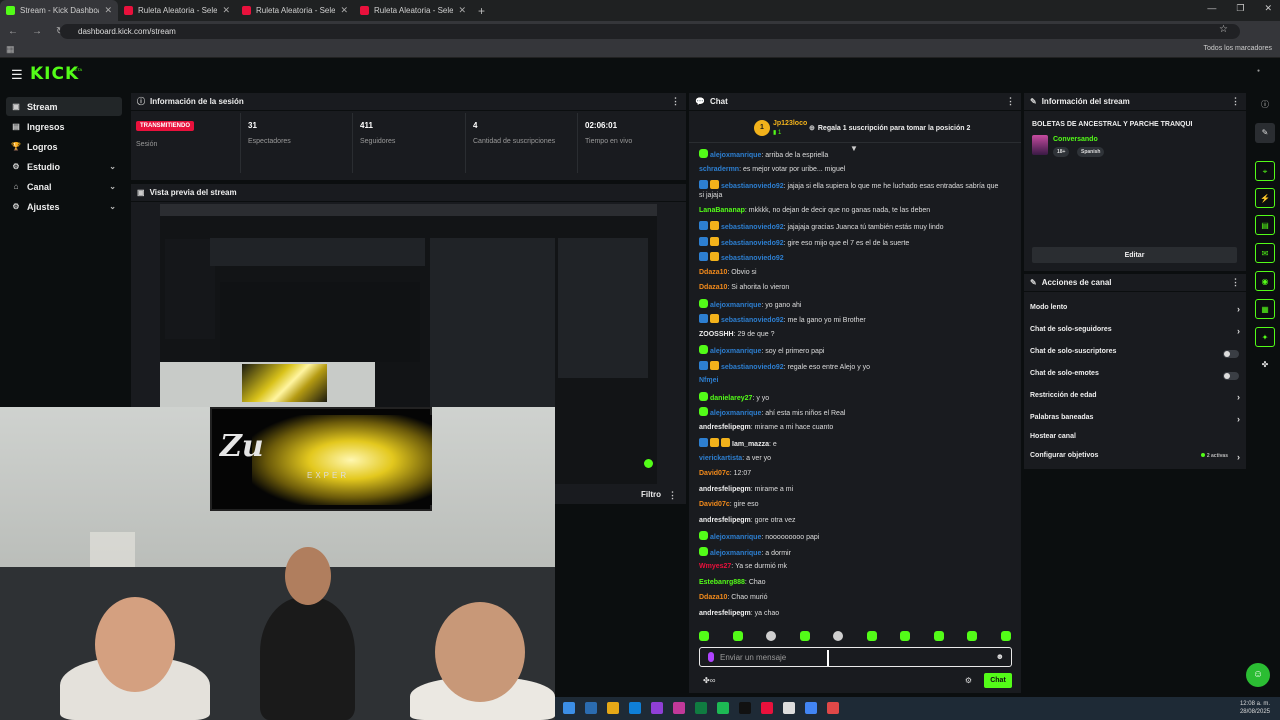  Describe the element at coordinates (1136, 333) in the screenshot. I see `channel-action: Chat de solo-seguidores ›` at that location.